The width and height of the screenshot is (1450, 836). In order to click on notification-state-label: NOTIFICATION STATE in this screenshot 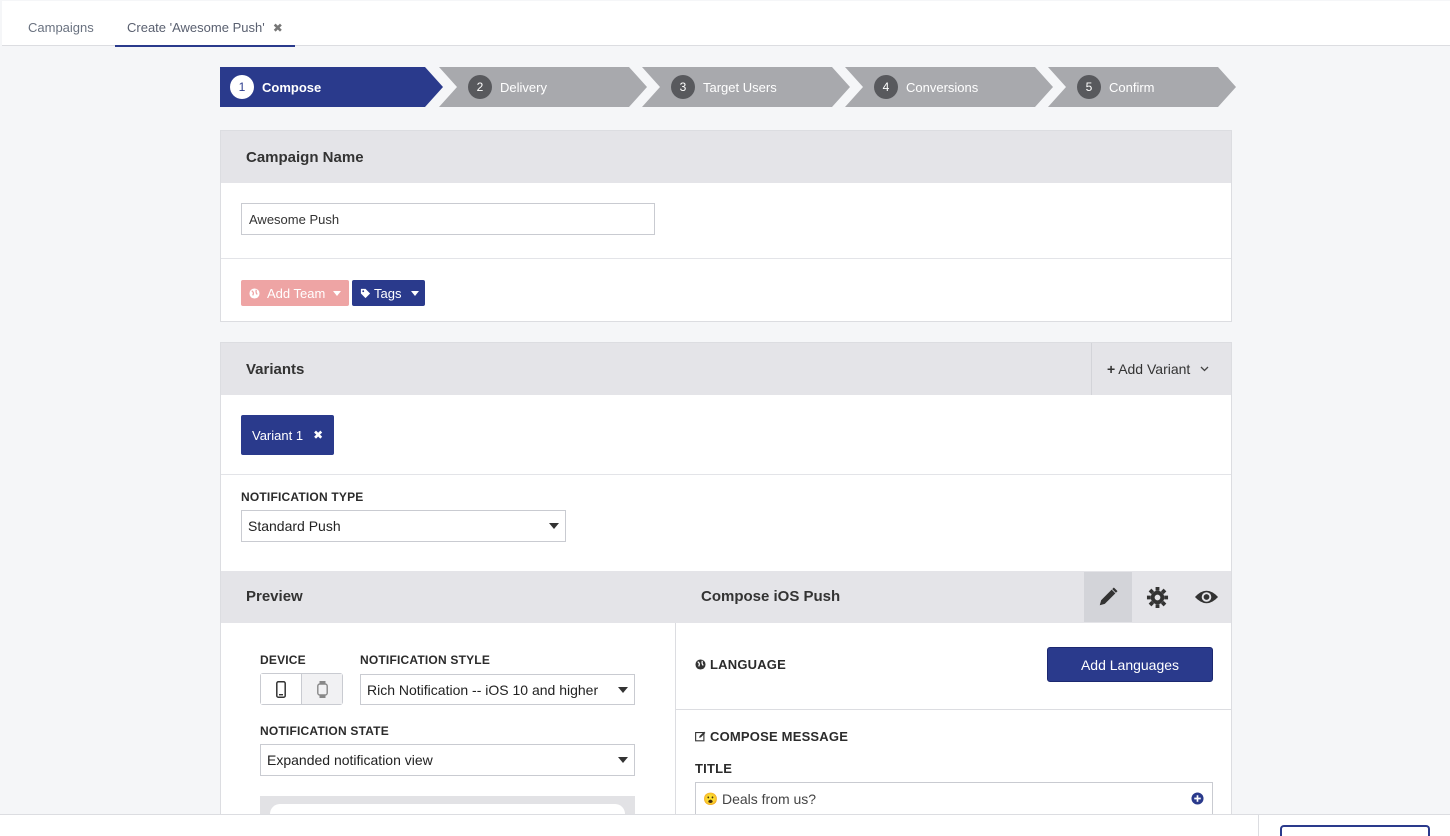, I will do `click(324, 731)`.